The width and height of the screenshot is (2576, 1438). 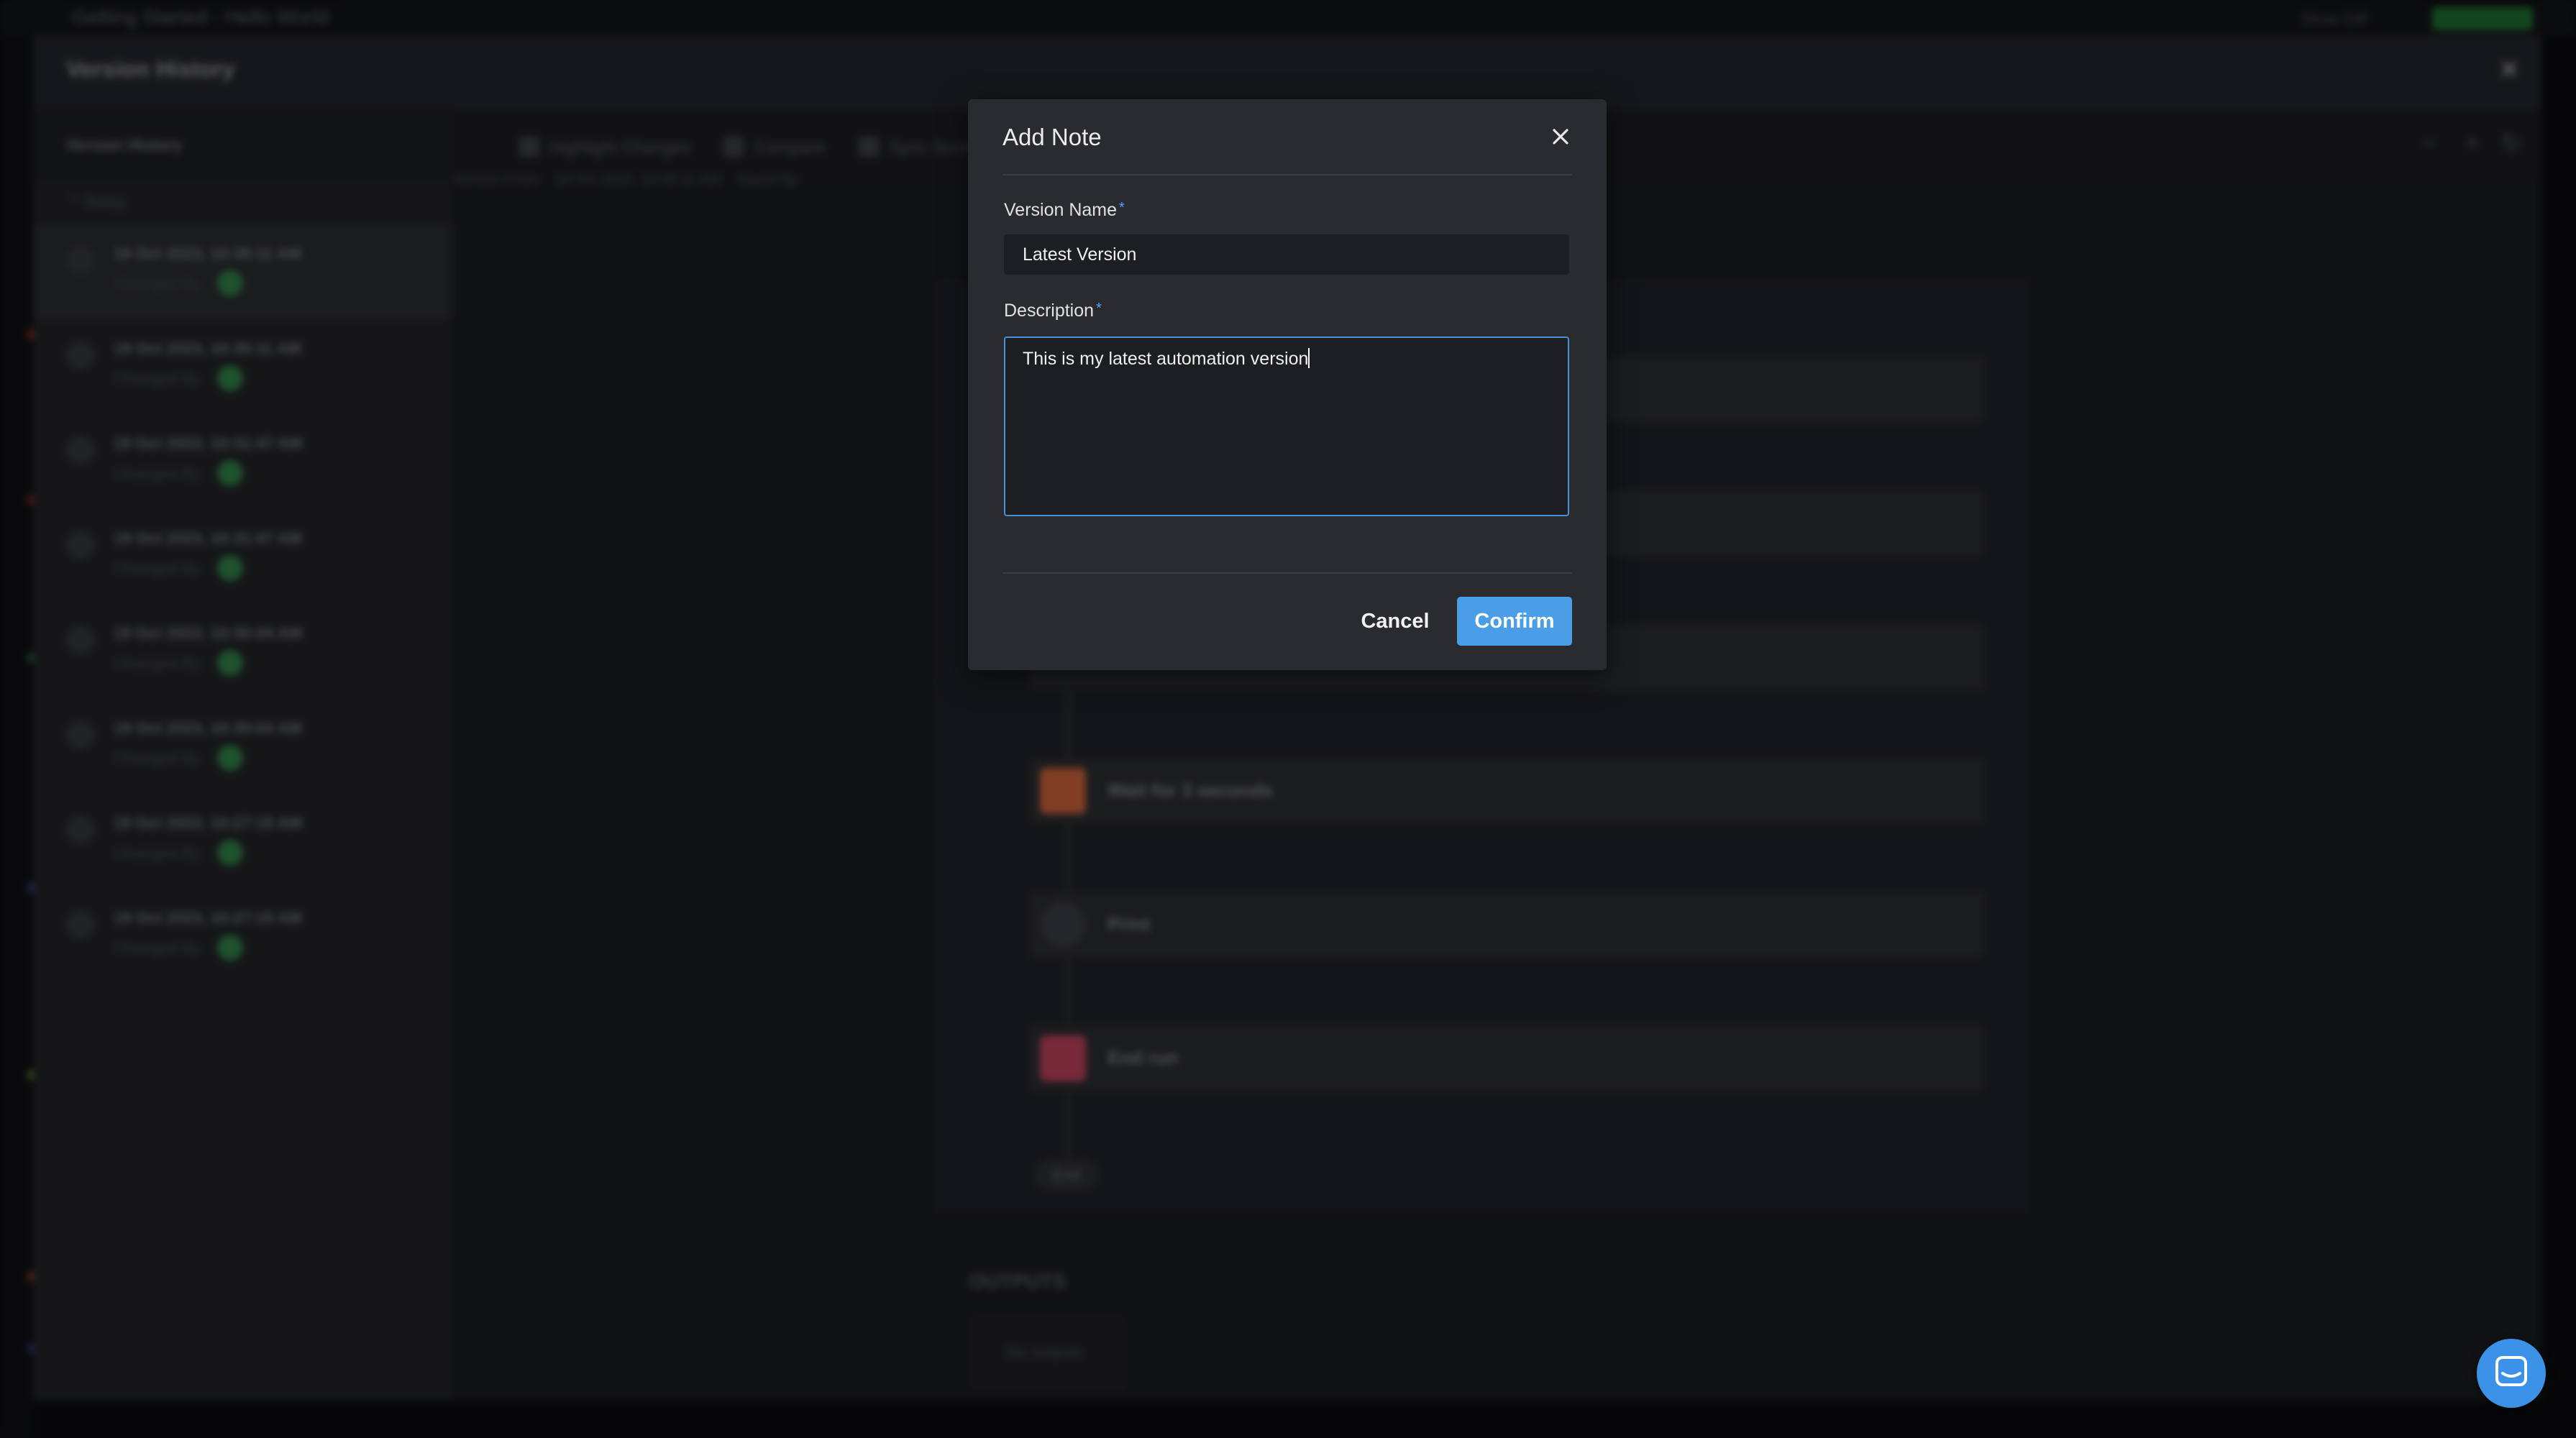 I want to click on cancel-button: Cancel, so click(x=1395, y=621).